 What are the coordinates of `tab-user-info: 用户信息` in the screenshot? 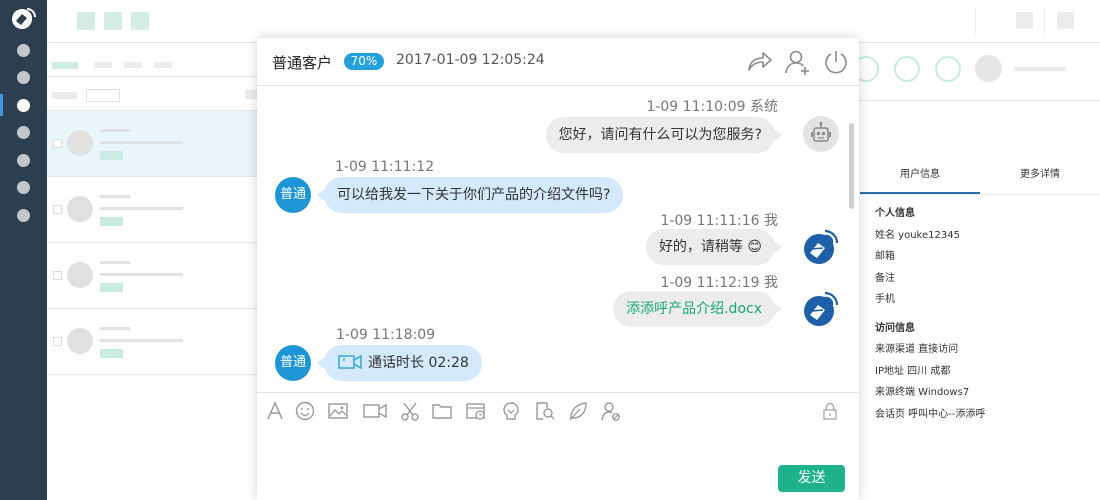 It's located at (920, 174).